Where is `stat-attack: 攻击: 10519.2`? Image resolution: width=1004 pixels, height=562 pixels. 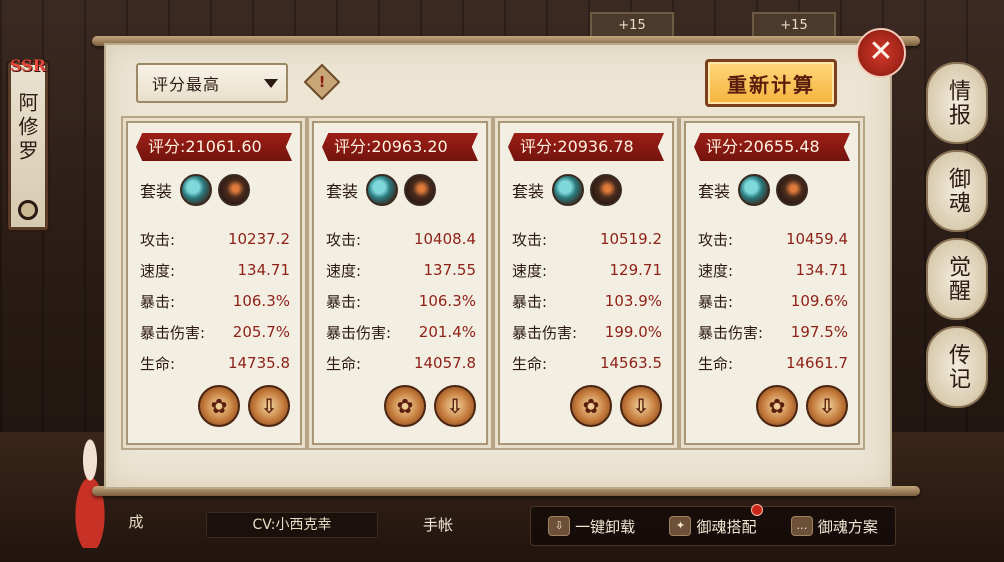 stat-attack: 攻击: 10519.2 is located at coordinates (587, 239).